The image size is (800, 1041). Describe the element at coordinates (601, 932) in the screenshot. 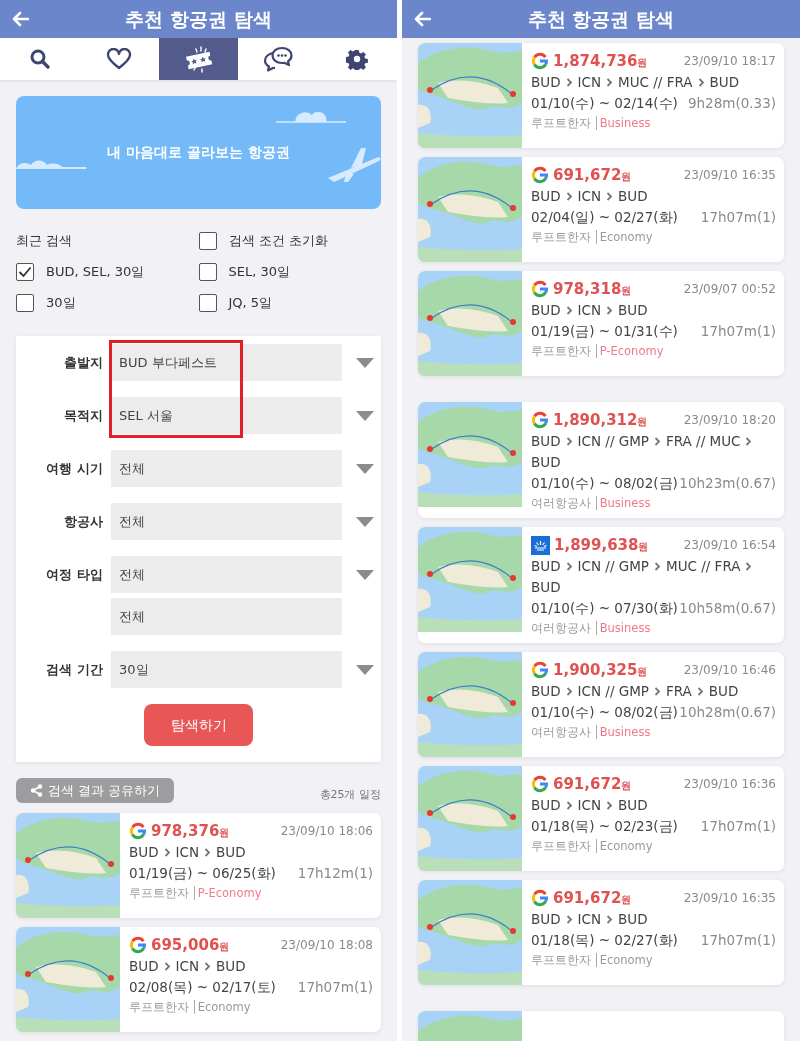

I see `flight-card: 691,672원 23/09/10 16:35 BUD ICN BUD 01/18(목) ~ 02/27(화) 17h07m(1) 루프트한자 Economy` at that location.